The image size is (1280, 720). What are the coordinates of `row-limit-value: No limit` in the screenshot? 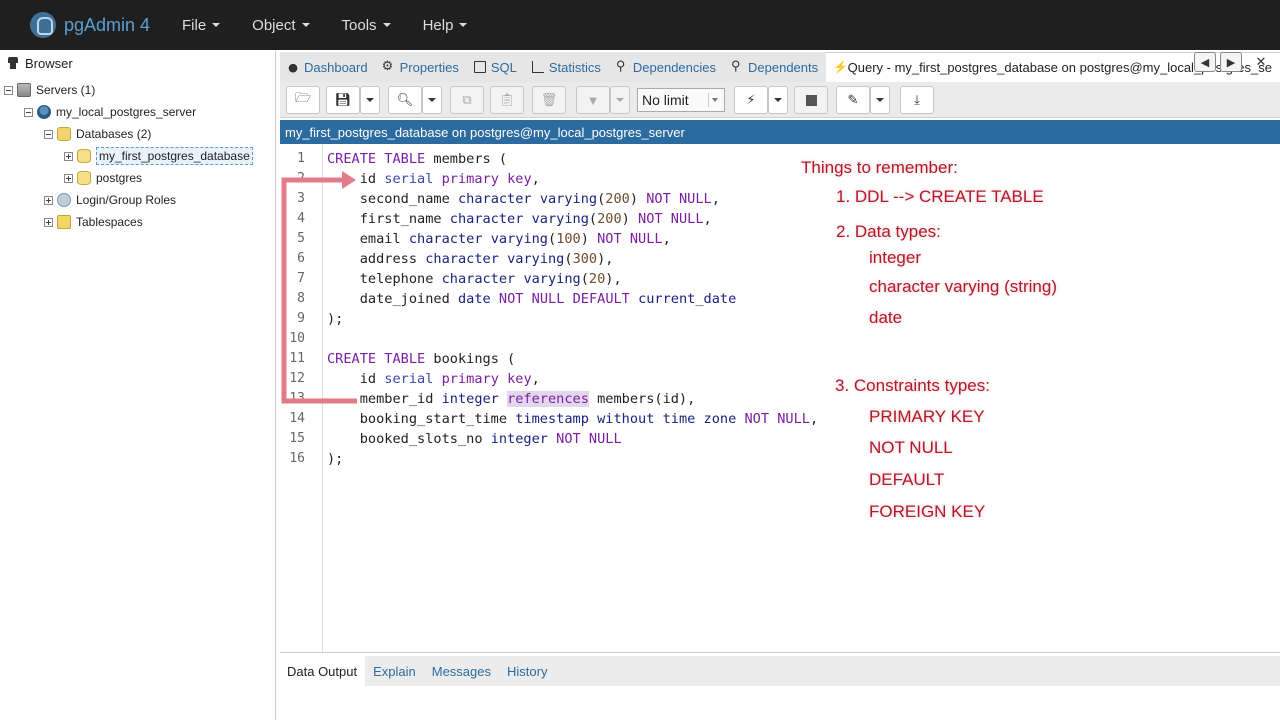 It's located at (665, 100).